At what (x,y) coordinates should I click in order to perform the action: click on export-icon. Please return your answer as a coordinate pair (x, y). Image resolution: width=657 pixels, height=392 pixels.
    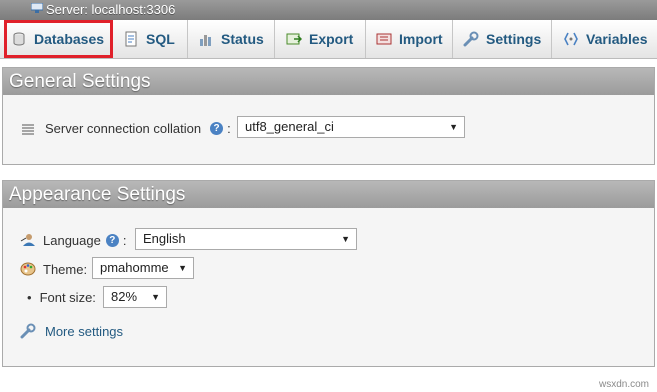
    Looking at the image, I should click on (294, 39).